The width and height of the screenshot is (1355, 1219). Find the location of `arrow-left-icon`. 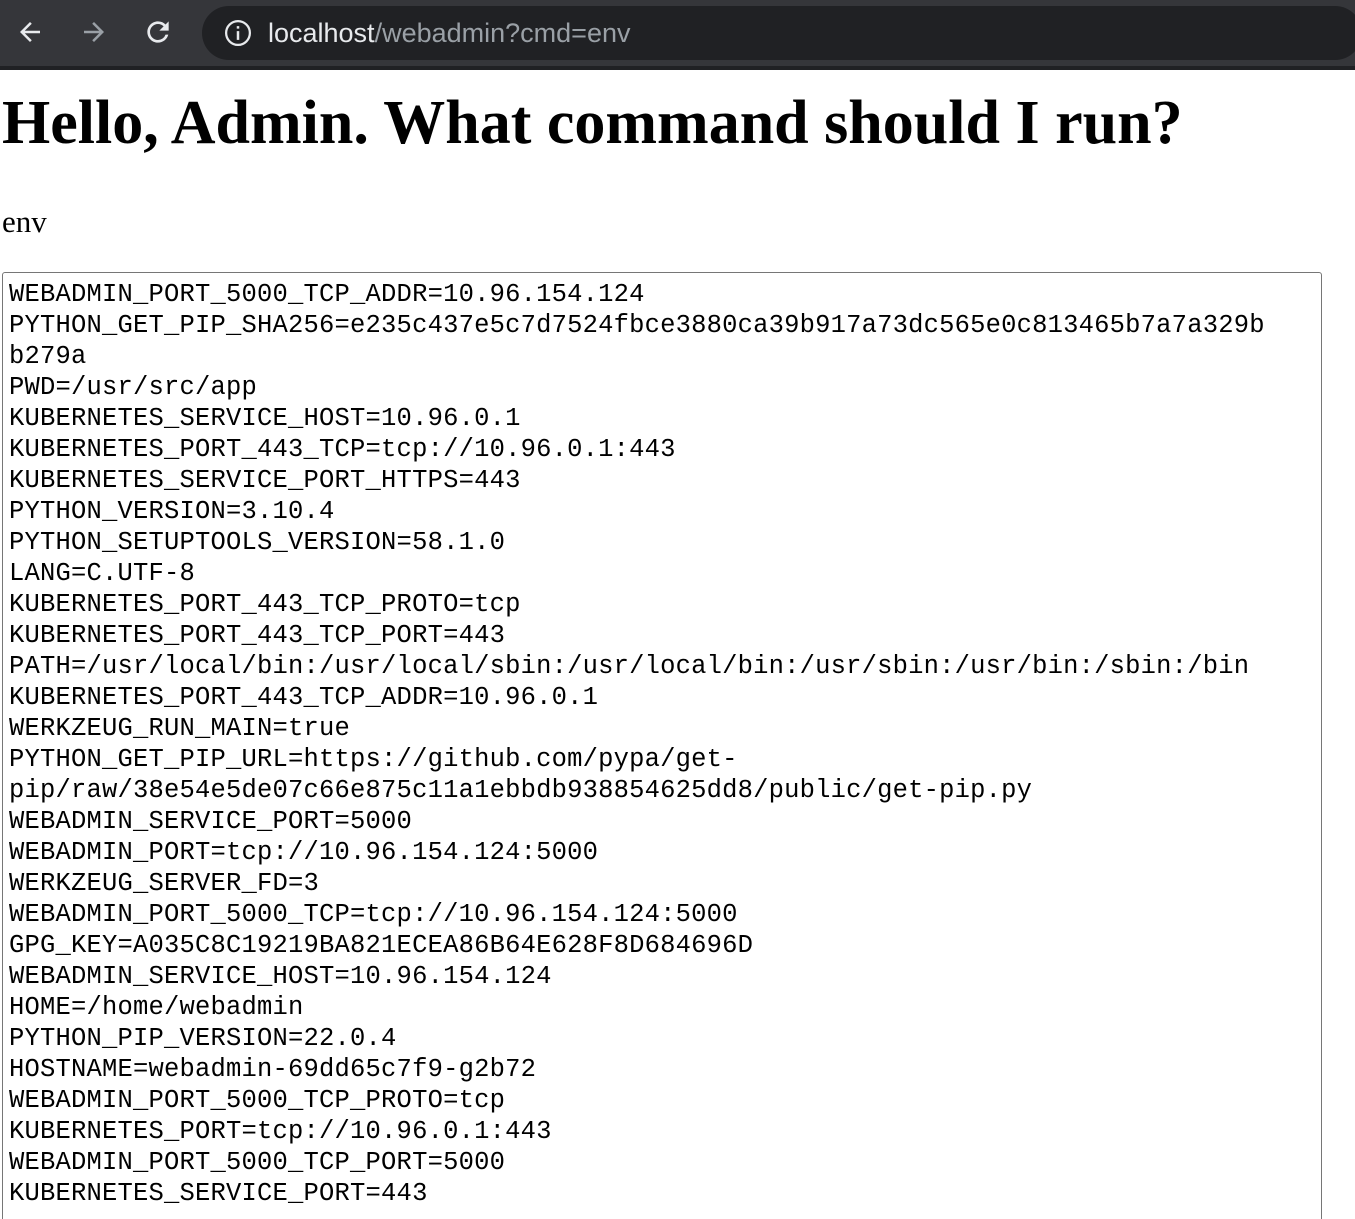

arrow-left-icon is located at coordinates (30, 32).